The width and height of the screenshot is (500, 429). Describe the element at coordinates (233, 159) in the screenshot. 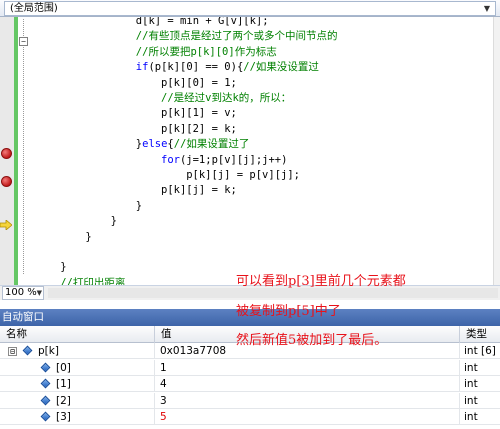

I see `code-token: (j=1;p[v][j];j++)` at that location.